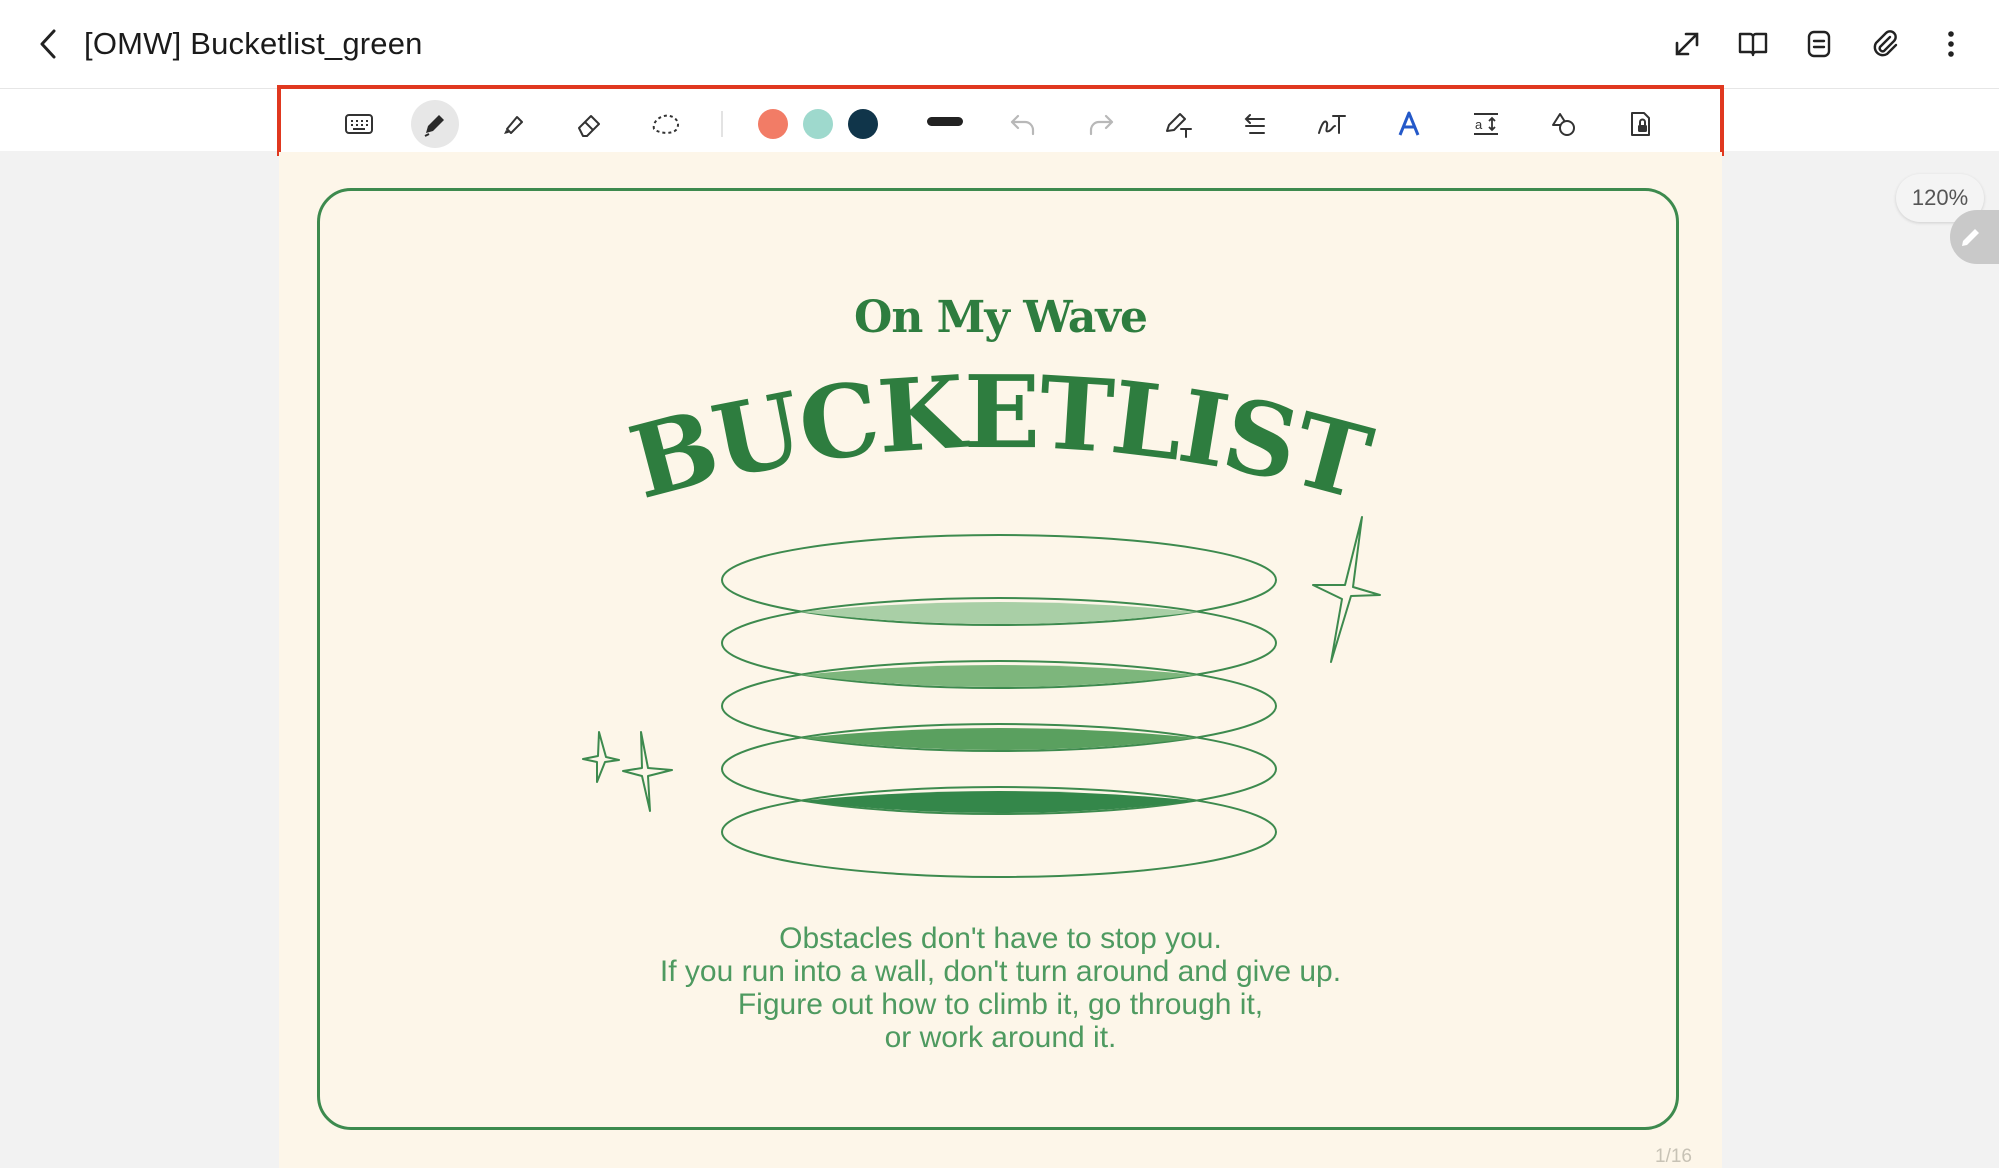 This screenshot has height=1168, width=1999. I want to click on bucketlist-heading: BUCKETLIST, so click(1000, 438).